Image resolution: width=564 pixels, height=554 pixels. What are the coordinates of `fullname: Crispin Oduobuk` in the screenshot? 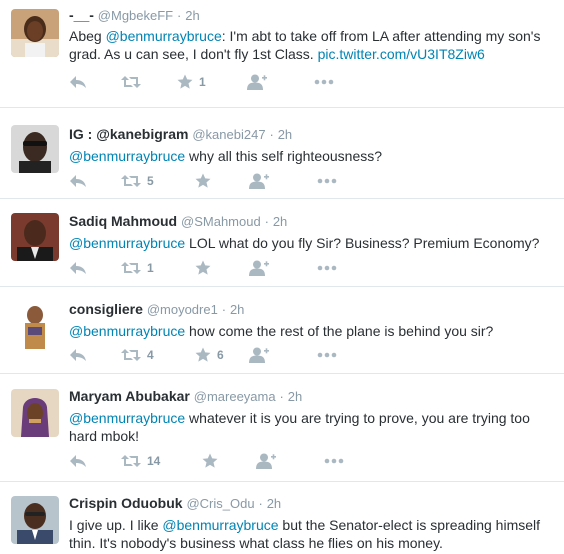 It's located at (126, 503).